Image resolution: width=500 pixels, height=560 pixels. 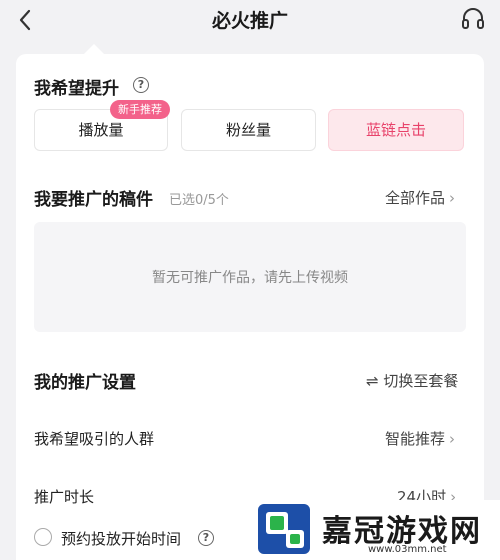 What do you see at coordinates (415, 439) in the screenshot?
I see `audience-value-text: 智能推荐` at bounding box center [415, 439].